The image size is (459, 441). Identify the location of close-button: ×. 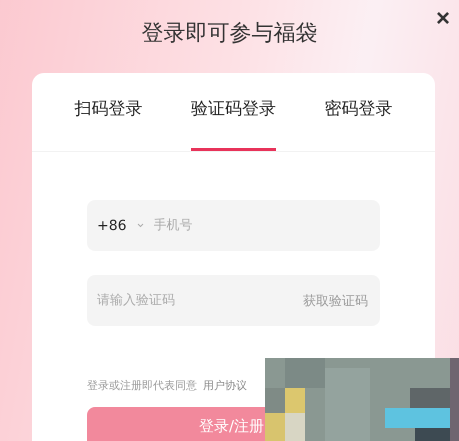
(443, 19).